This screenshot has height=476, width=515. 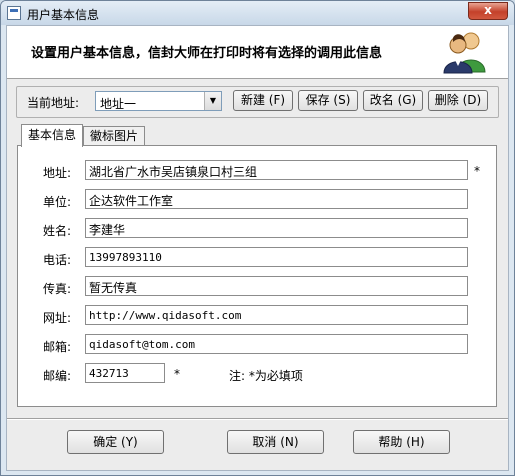 What do you see at coordinates (266, 376) in the screenshot?
I see `required-note: 注: *为必填项` at bounding box center [266, 376].